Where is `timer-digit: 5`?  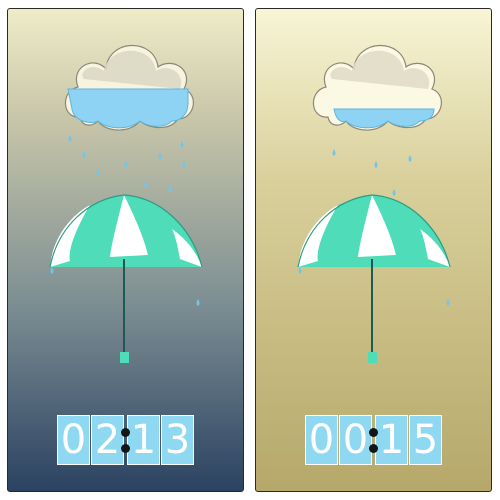 timer-digit: 5 is located at coordinates (425, 440).